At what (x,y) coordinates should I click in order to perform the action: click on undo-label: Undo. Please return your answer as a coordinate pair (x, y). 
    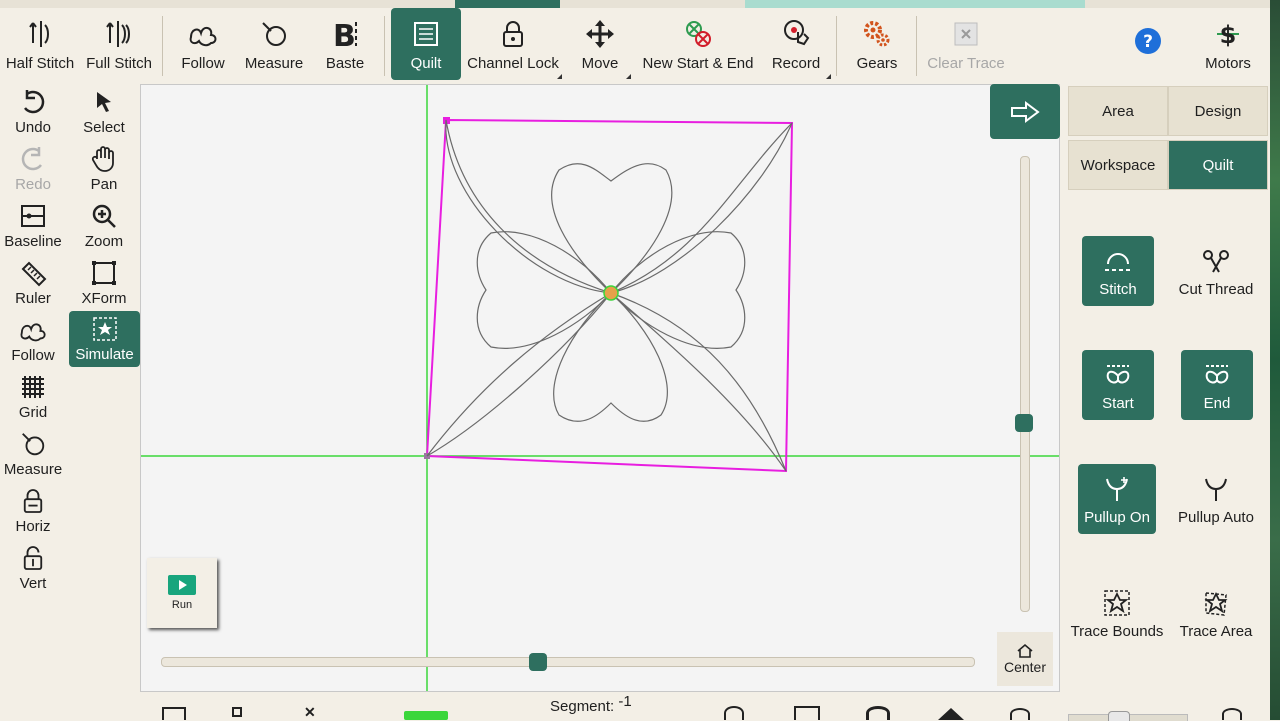
    Looking at the image, I should click on (33, 127).